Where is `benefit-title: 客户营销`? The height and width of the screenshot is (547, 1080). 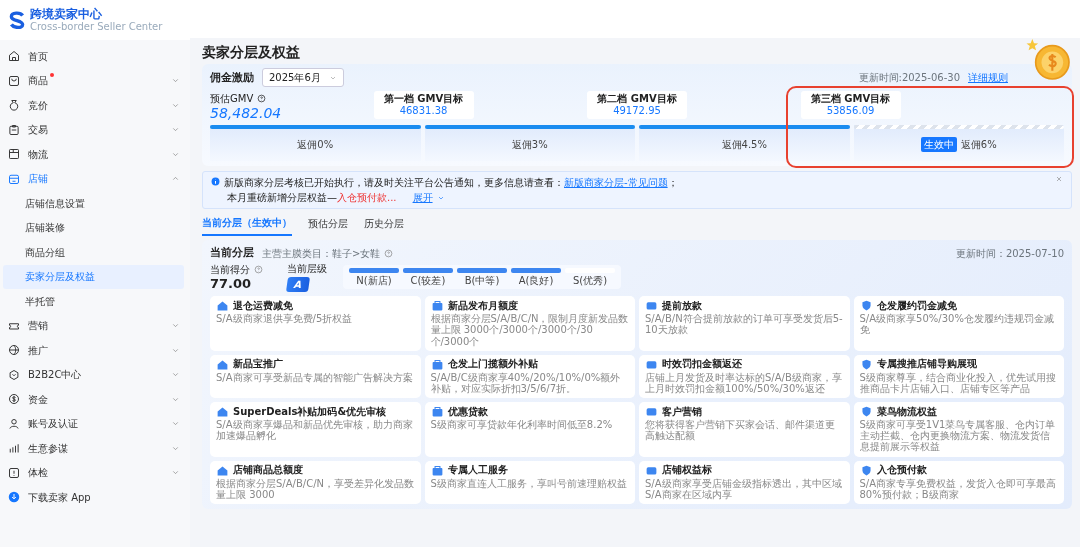
benefit-title: 客户营销 is located at coordinates (682, 411).